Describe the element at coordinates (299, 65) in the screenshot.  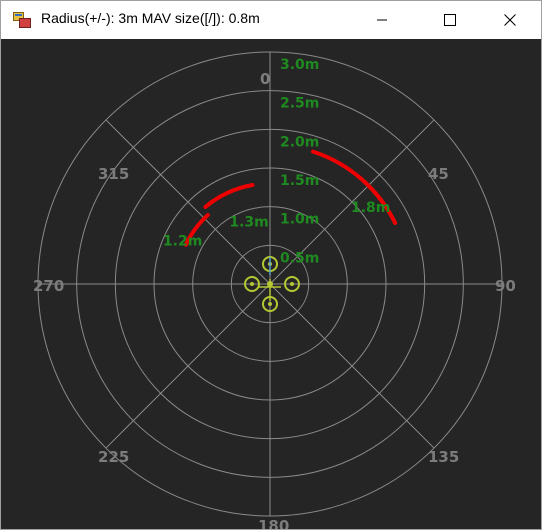
I see `range-ring-label: 3.0m` at that location.